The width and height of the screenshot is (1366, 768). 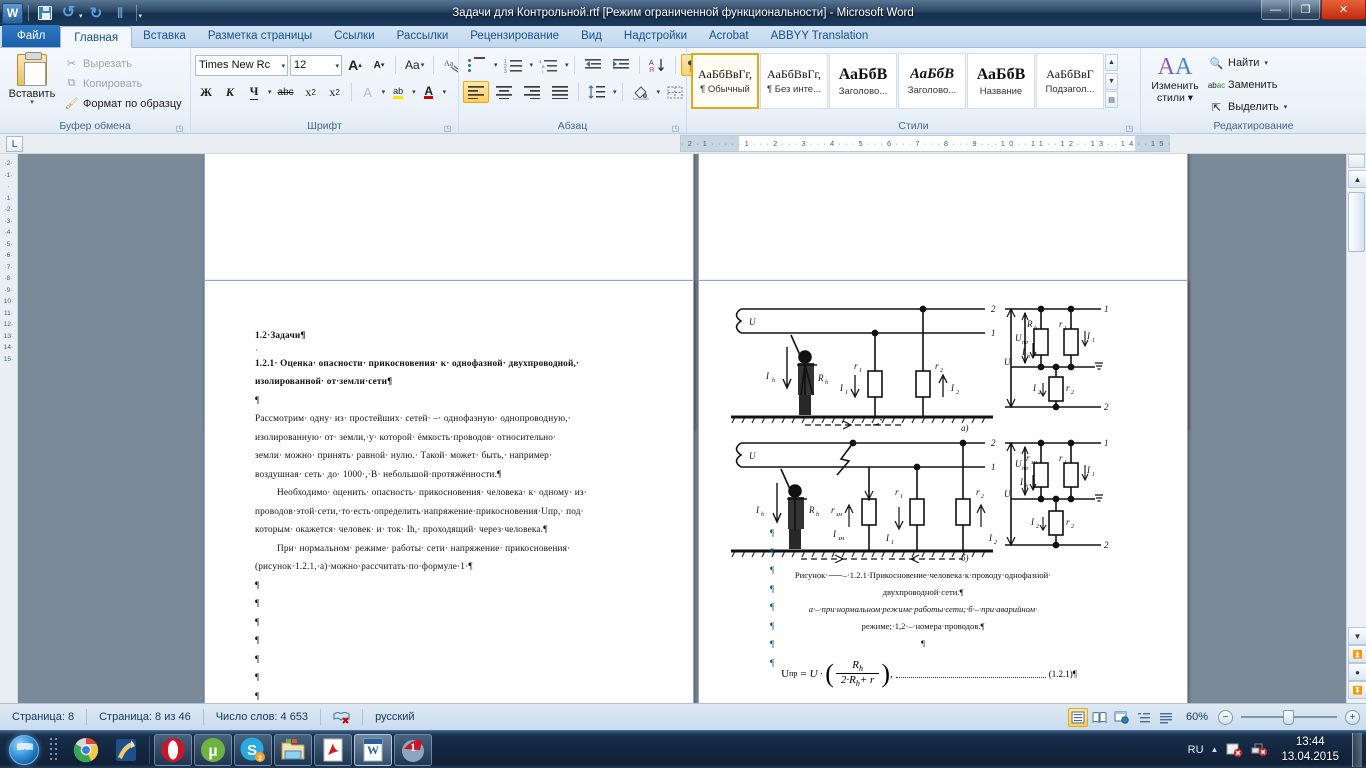 What do you see at coordinates (368, 92) in the screenshot?
I see `text-effects-button: A` at bounding box center [368, 92].